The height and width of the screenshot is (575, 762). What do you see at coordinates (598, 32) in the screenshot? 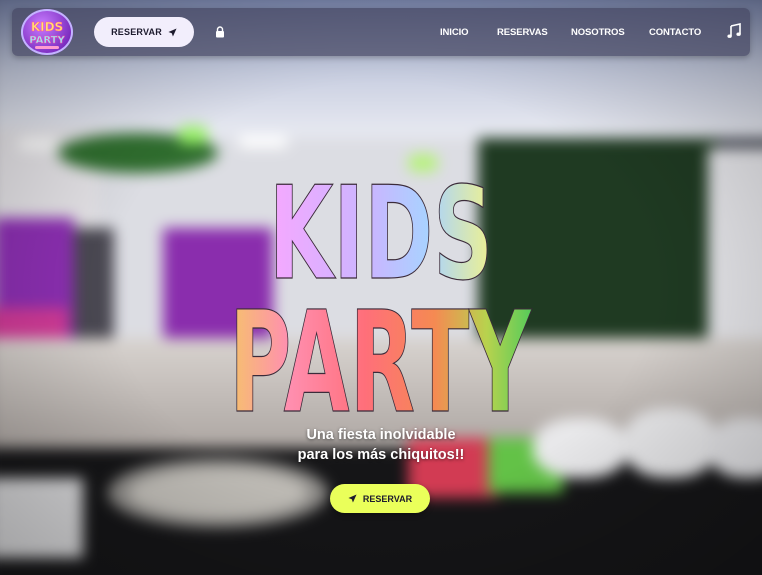
I see `nav-link-nosotros: NOSOTROS` at bounding box center [598, 32].